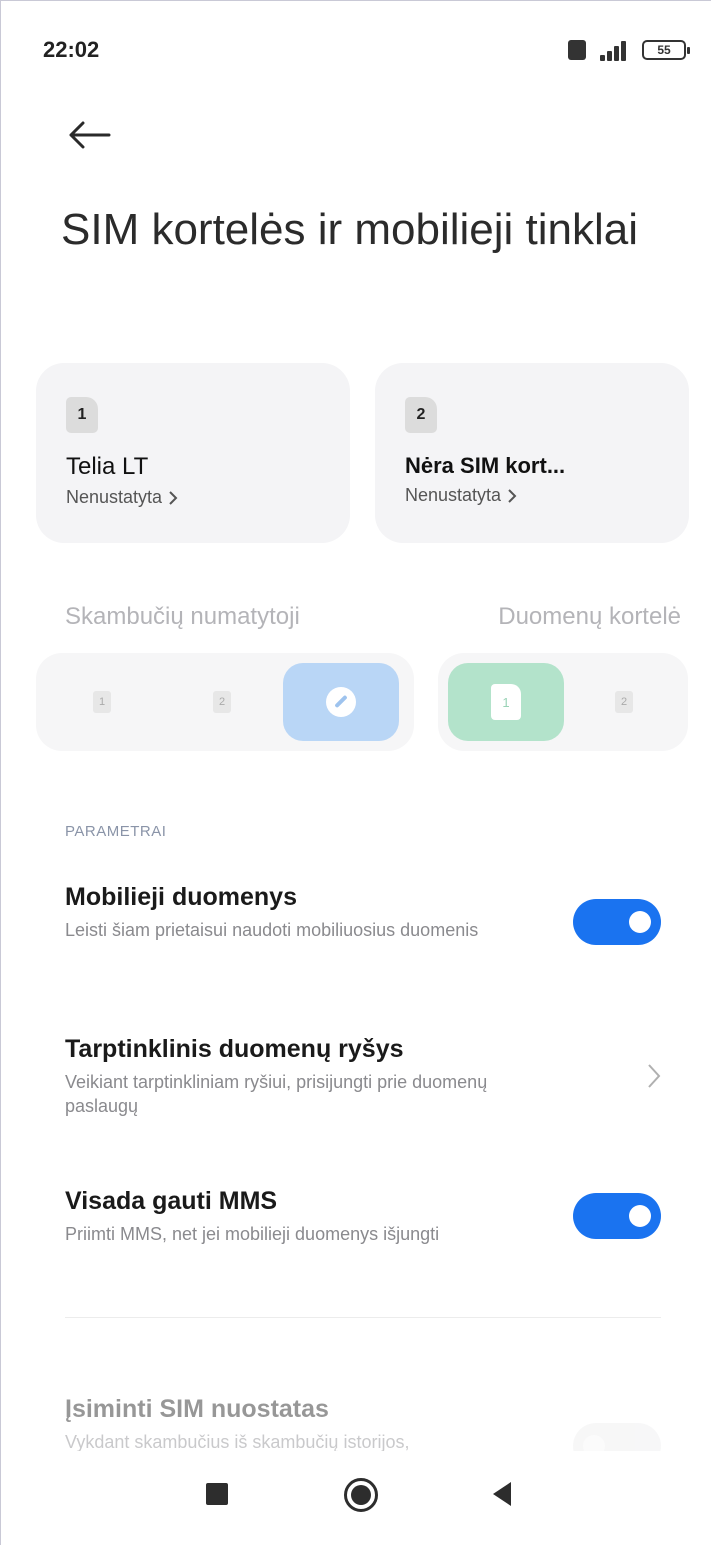  I want to click on arrow-left-icon, so click(90, 135).